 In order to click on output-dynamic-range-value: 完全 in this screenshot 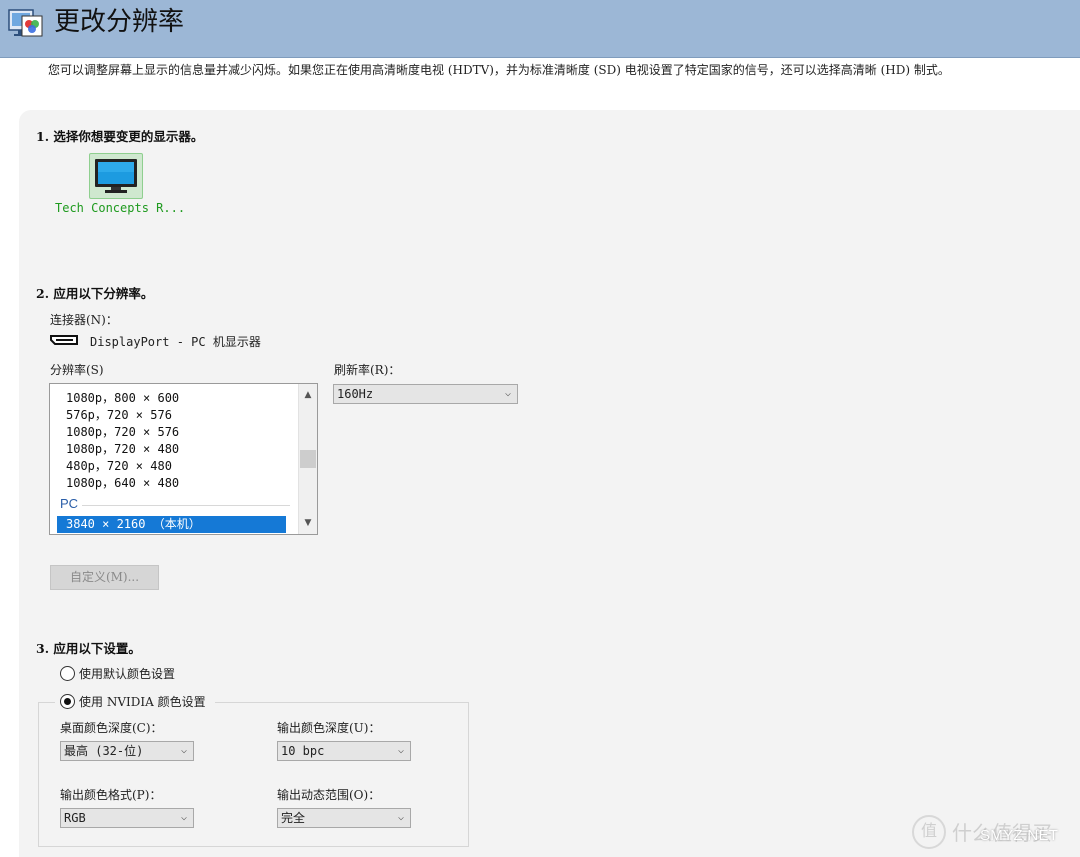, I will do `click(293, 818)`.